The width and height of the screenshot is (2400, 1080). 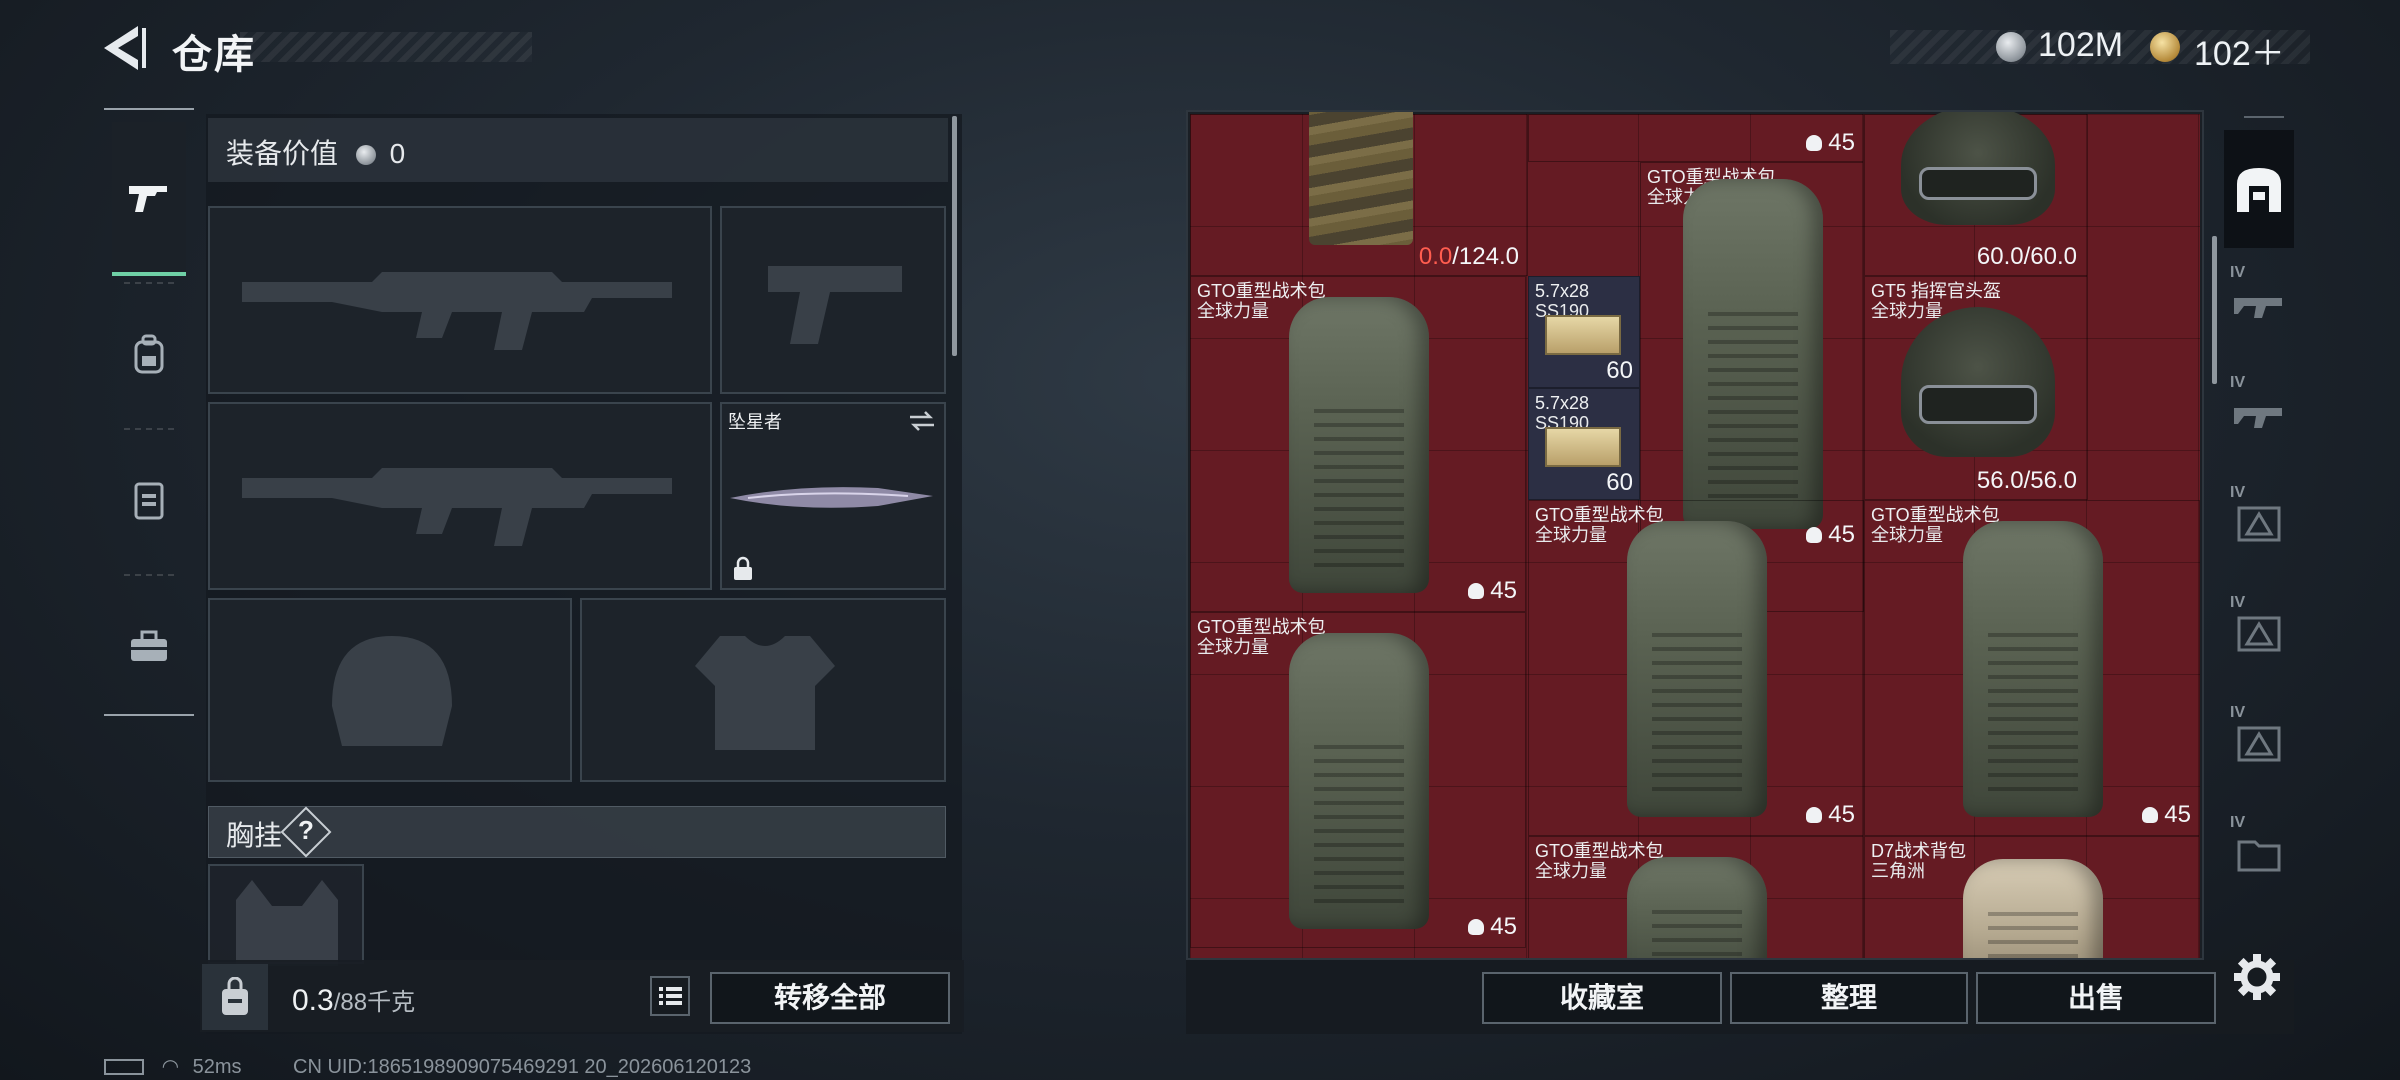 I want to click on stash-tabs: IV IV IV IV IV IV, so click(x=2259, y=531).